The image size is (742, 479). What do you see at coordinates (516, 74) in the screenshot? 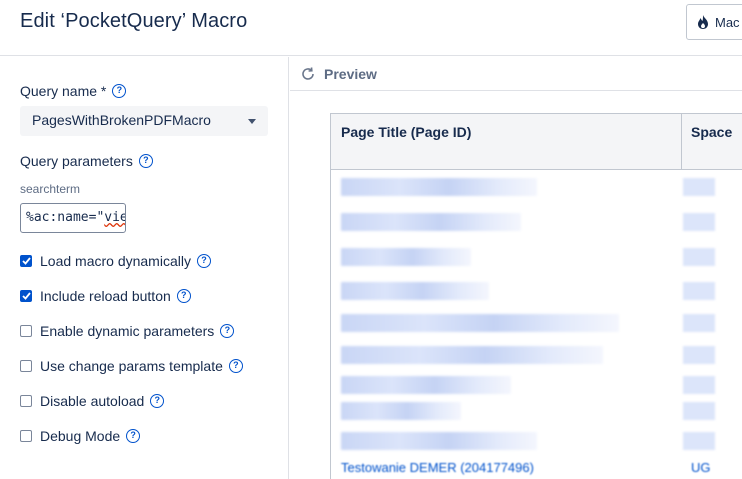
I see `preview-toolbar: Preview` at bounding box center [516, 74].